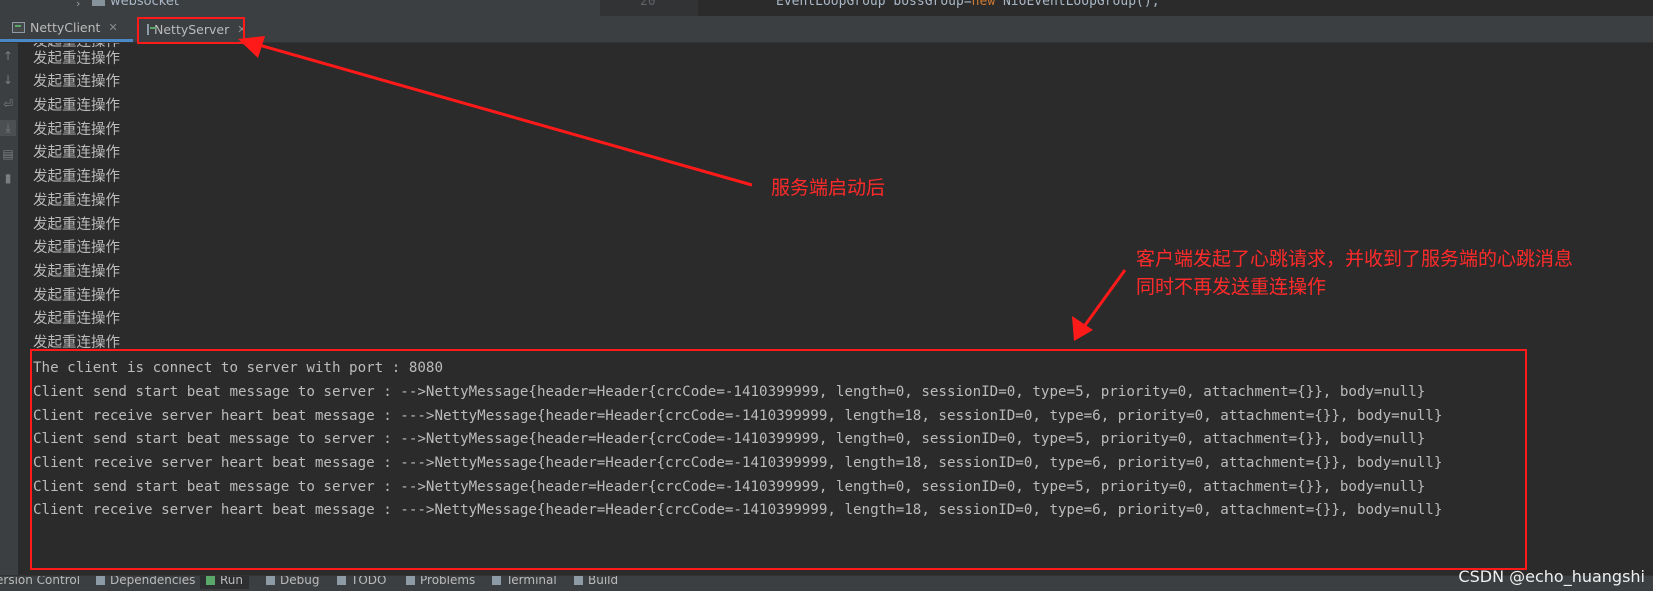 Image resolution: width=1653 pixels, height=591 pixels. I want to click on annotation-heartbeat-line1: 客户端发起了心跳请求，并收到了服务端的心跳消息, so click(1355, 259).